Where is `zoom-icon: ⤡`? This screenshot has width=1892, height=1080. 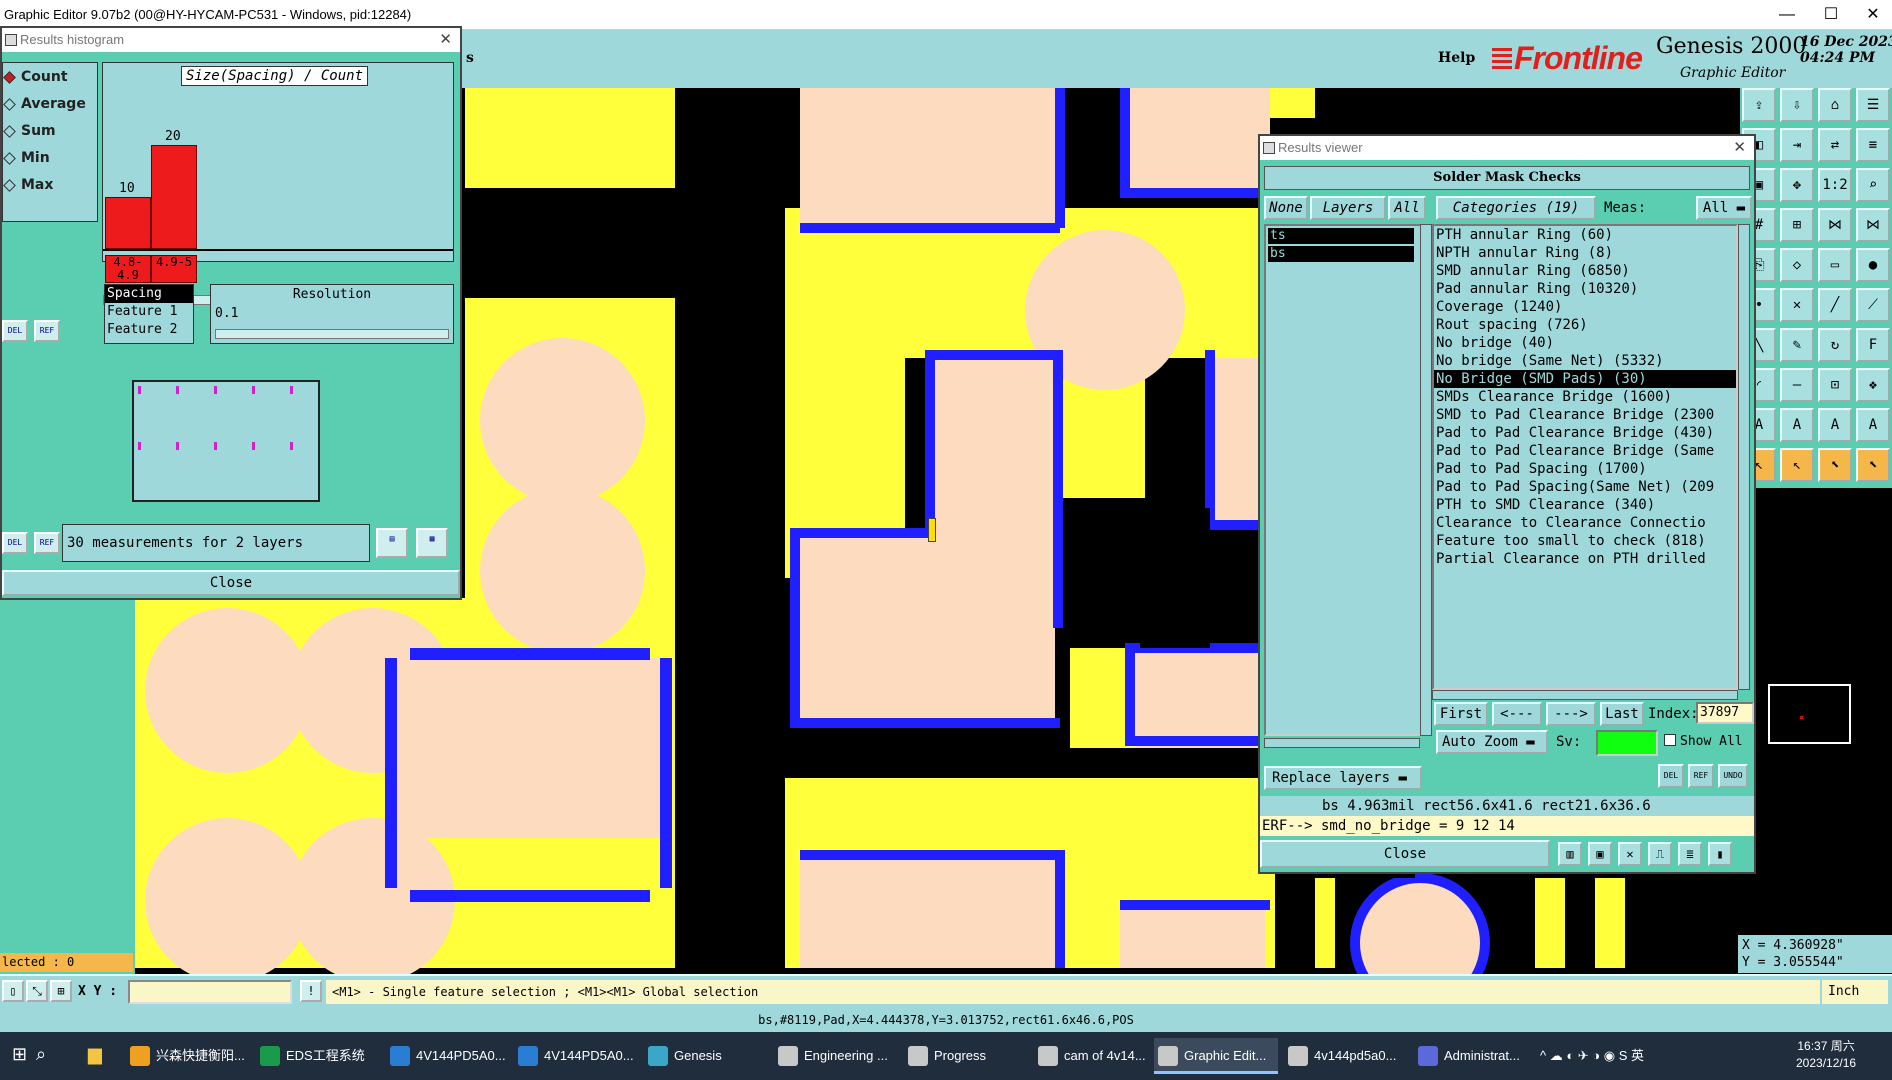 zoom-icon: ⤡ is located at coordinates (37, 991).